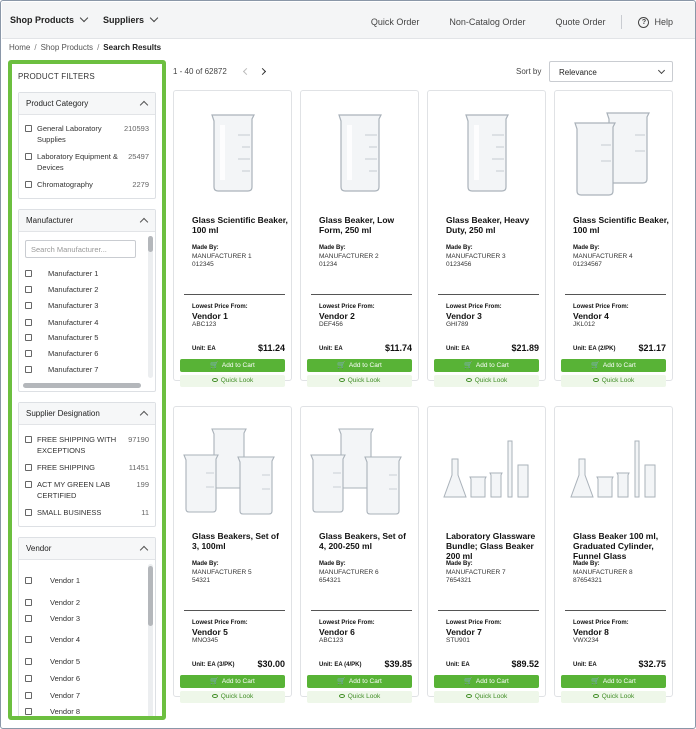 The width and height of the screenshot is (696, 729). What do you see at coordinates (87, 711) in the screenshot?
I see `vendor-option: Vendor 8` at bounding box center [87, 711].